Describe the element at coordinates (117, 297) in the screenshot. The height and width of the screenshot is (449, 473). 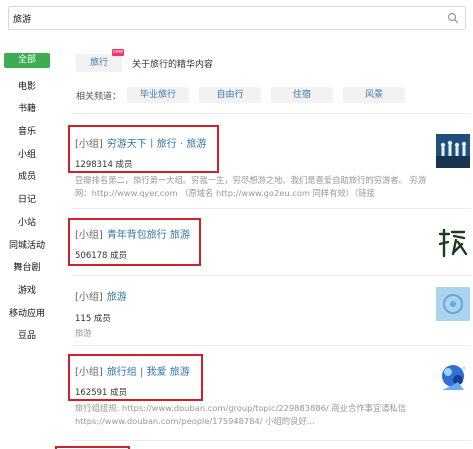
I see `result-title-link: 旅游` at that location.